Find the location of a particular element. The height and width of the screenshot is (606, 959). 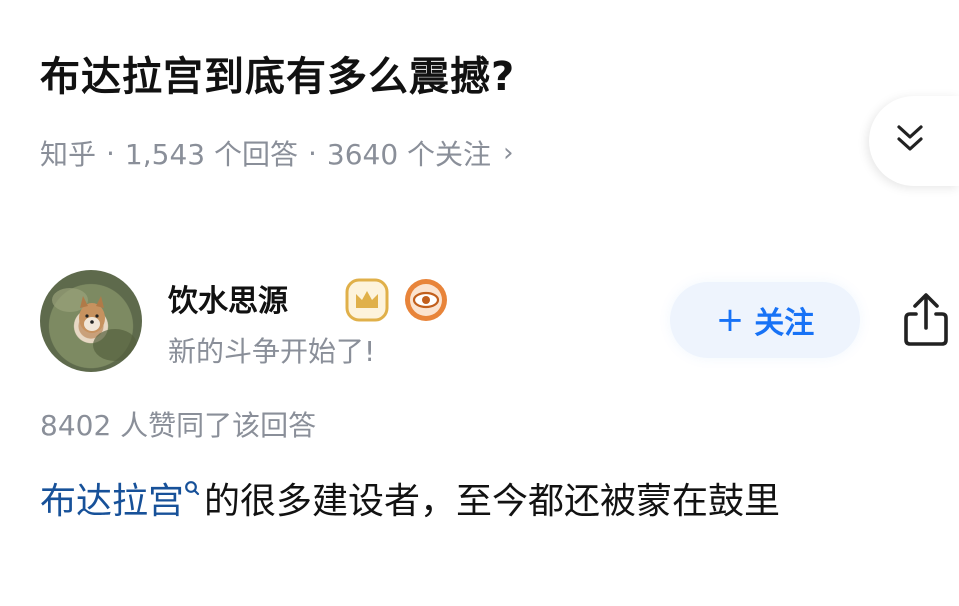

expand-button is located at coordinates (914, 141).